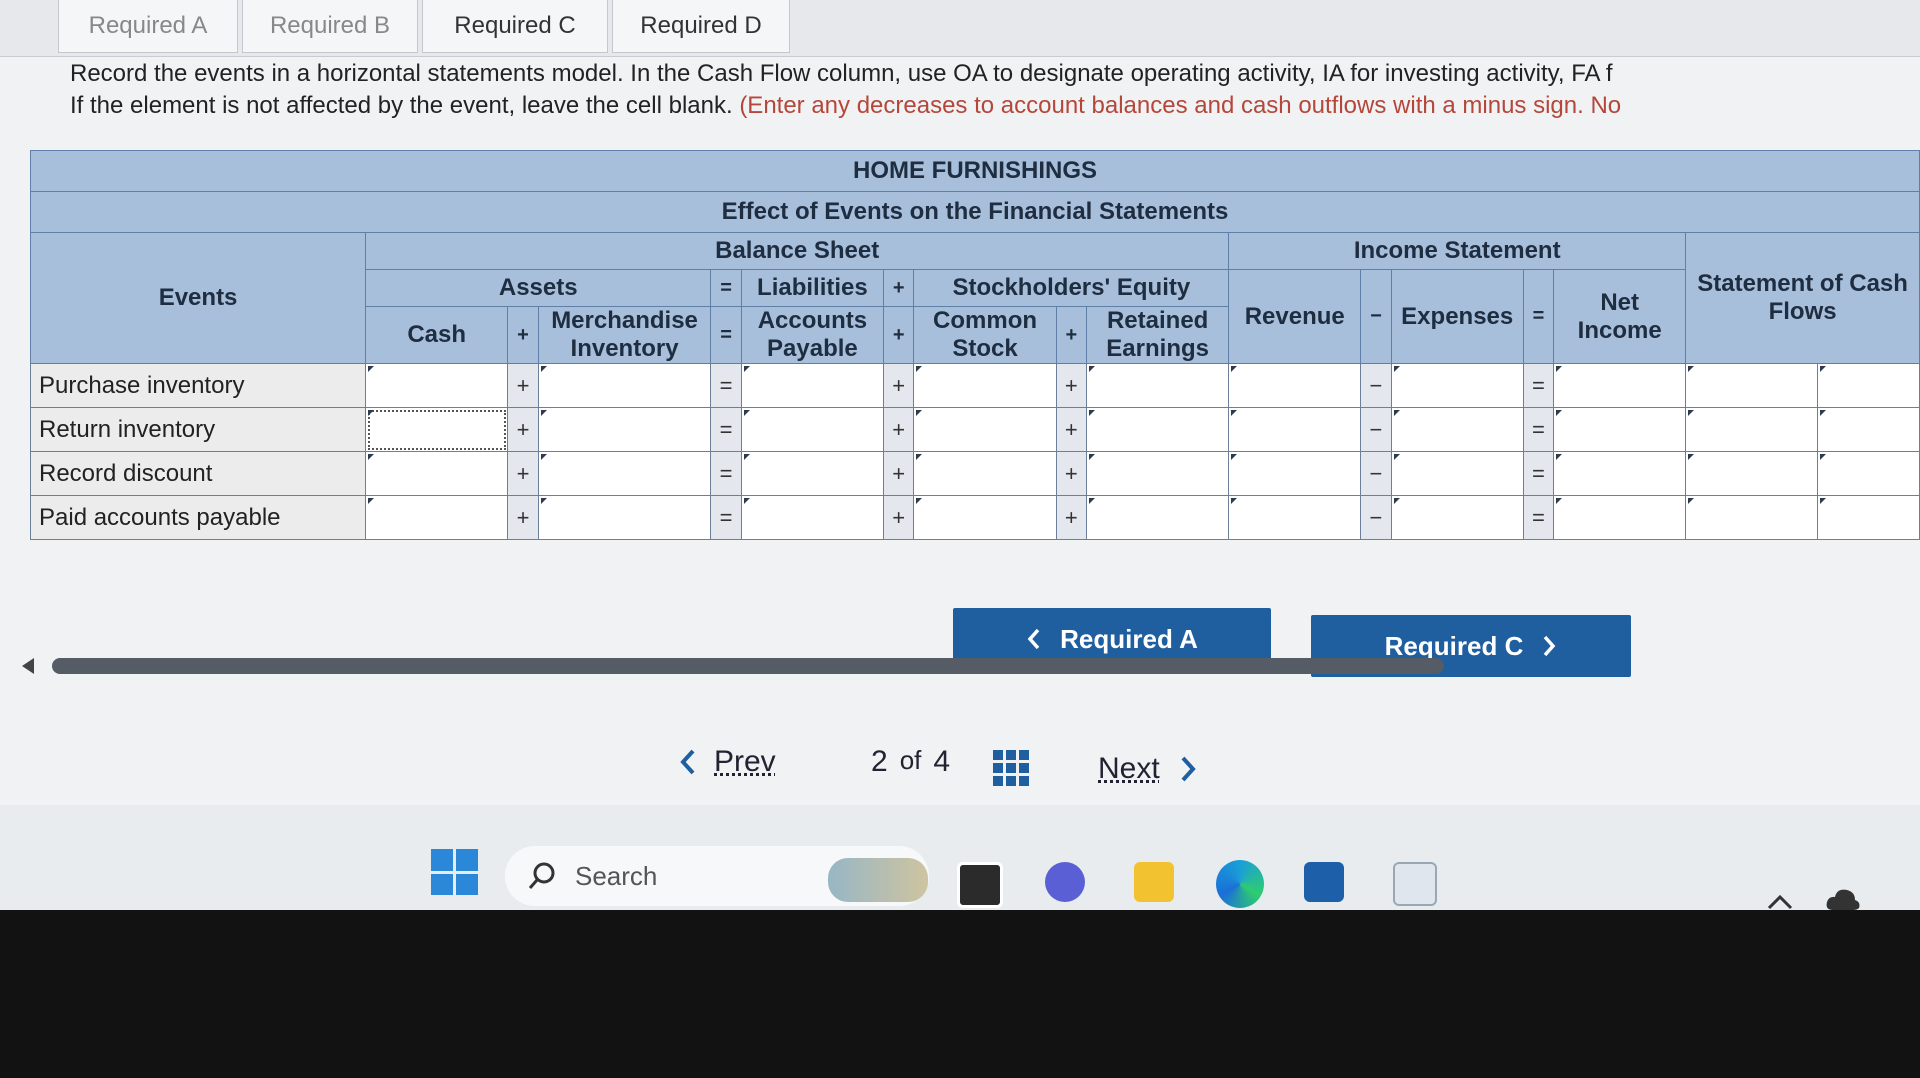 The height and width of the screenshot is (1078, 1920). I want to click on chevron-left-icon, so click(1033, 639).